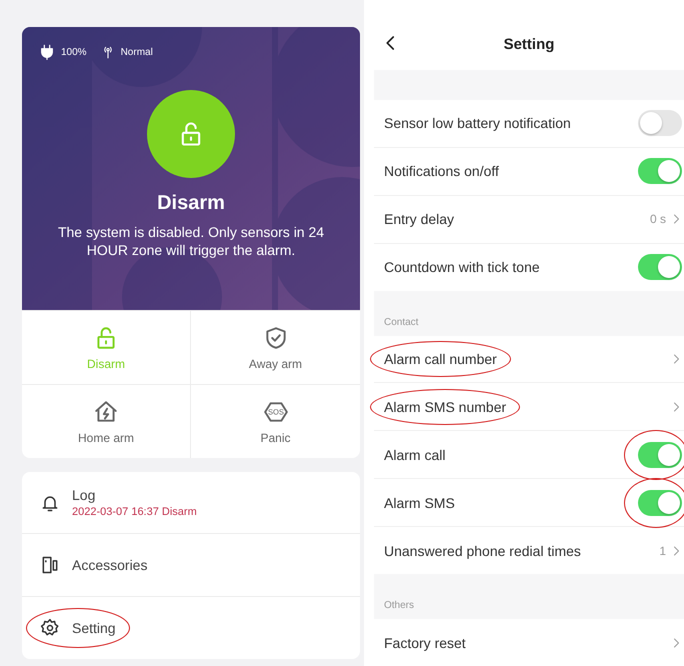  What do you see at coordinates (191, 502) in the screenshot?
I see `menu-item: Log 2022-03-07 16:37 Disarm` at bounding box center [191, 502].